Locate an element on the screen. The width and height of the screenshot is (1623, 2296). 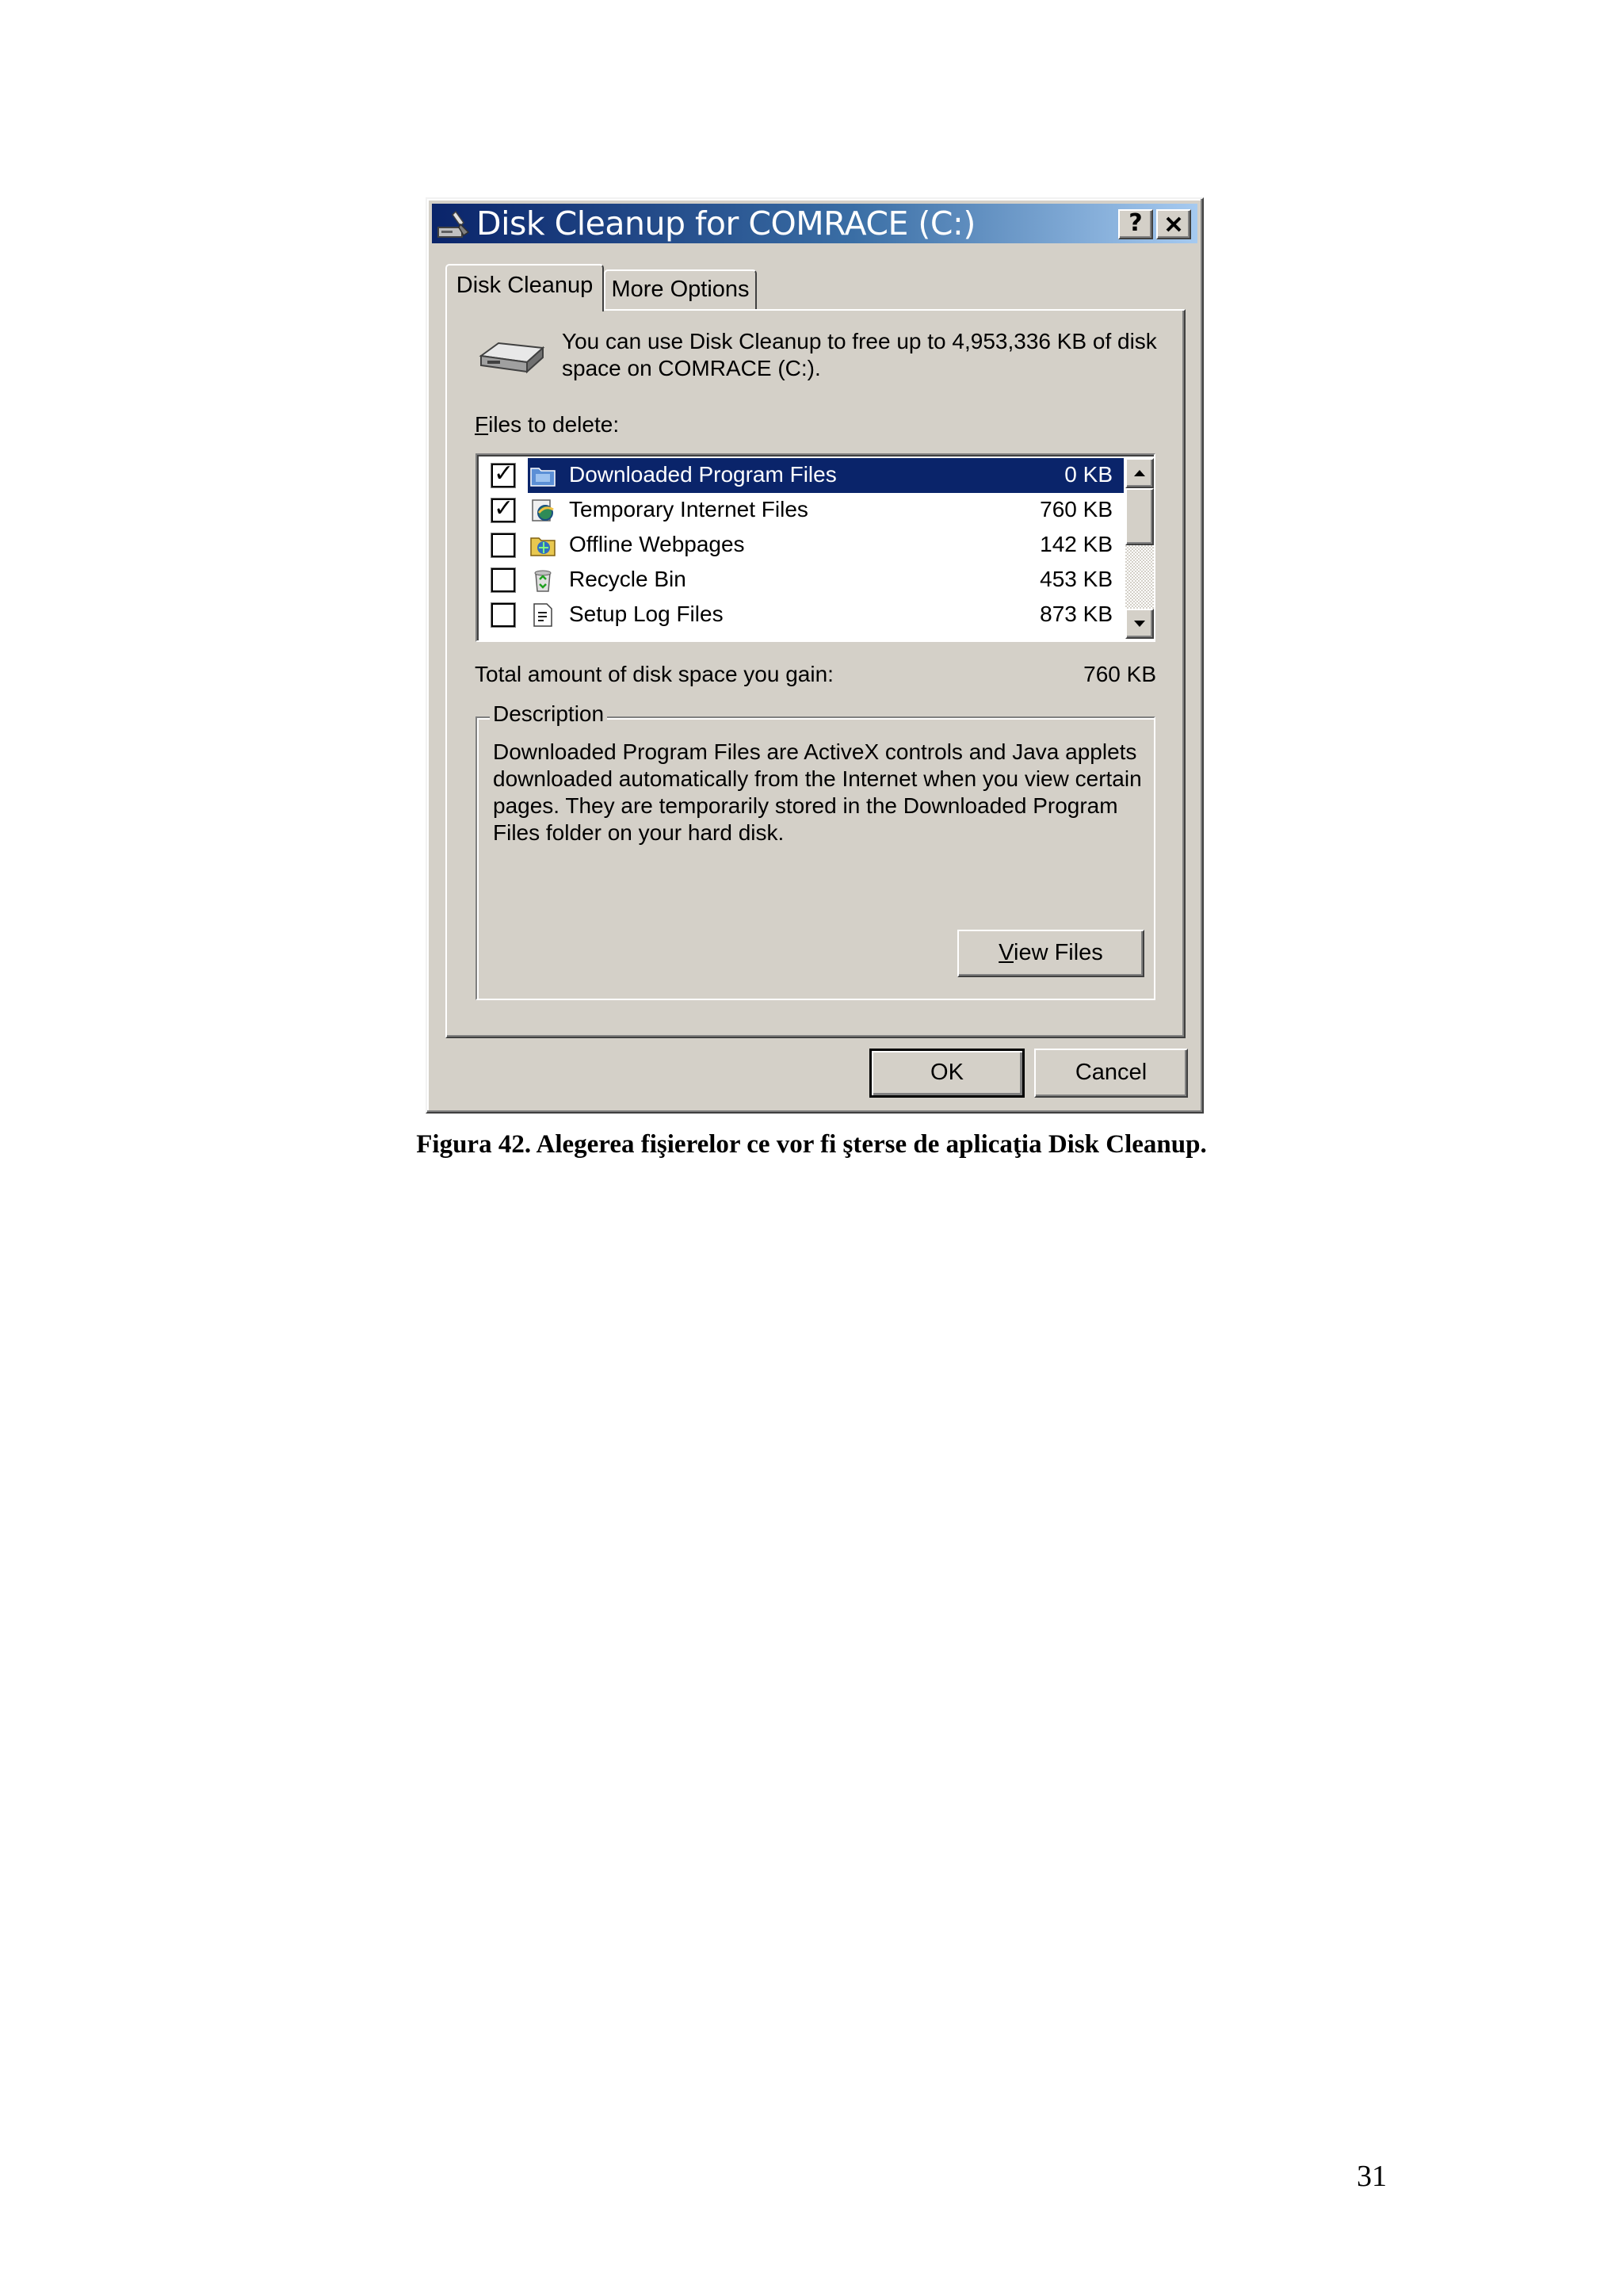
cancel-button: Cancel is located at coordinates (1111, 1073).